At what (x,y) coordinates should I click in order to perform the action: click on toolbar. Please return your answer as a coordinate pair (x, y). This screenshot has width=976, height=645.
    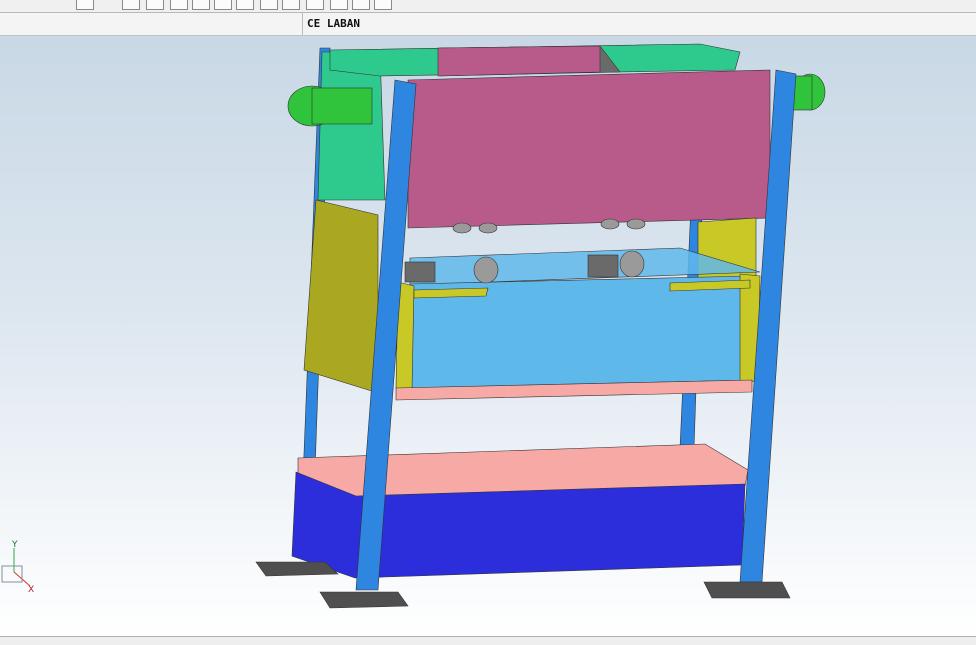
    Looking at the image, I should click on (488, 6).